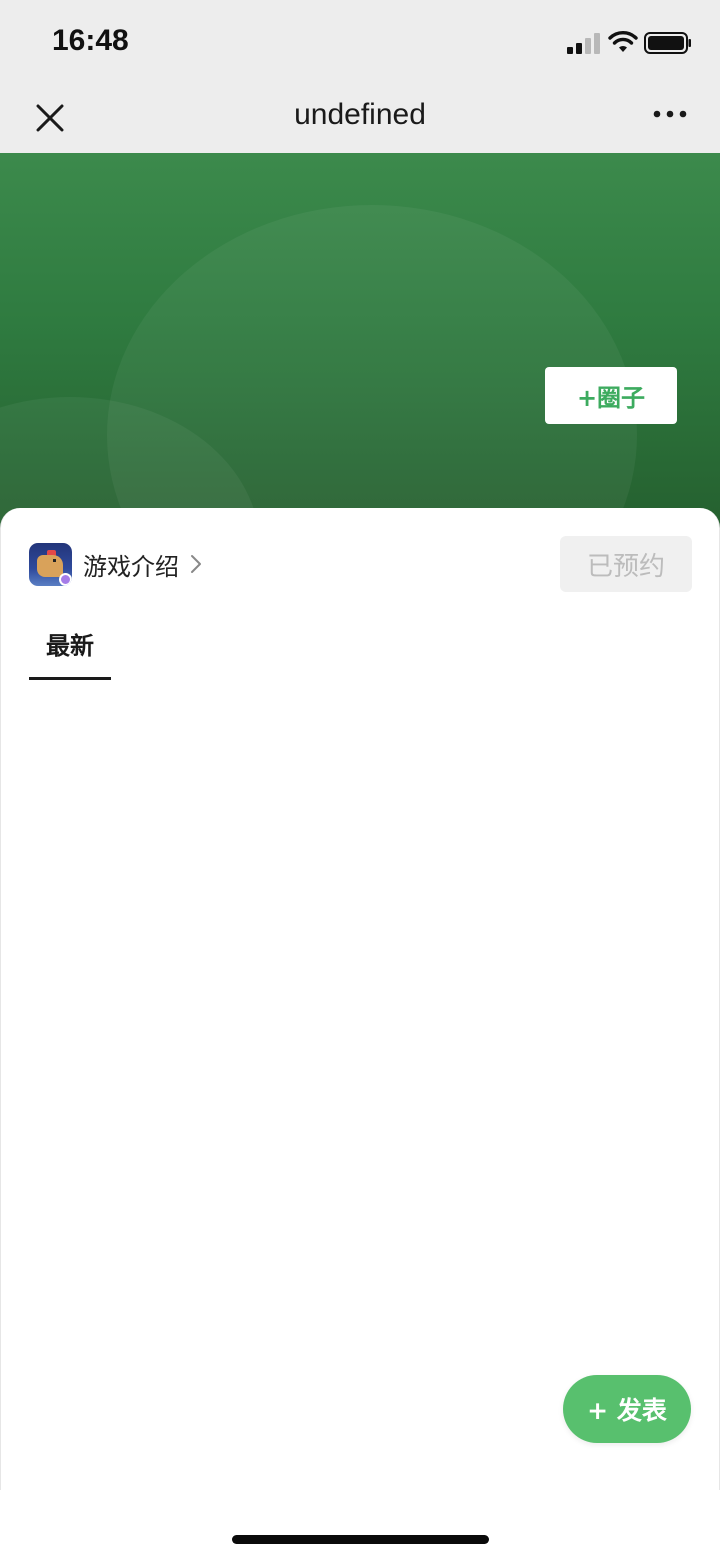  What do you see at coordinates (627, 1409) in the screenshot?
I see `publish-button: + 发表` at bounding box center [627, 1409].